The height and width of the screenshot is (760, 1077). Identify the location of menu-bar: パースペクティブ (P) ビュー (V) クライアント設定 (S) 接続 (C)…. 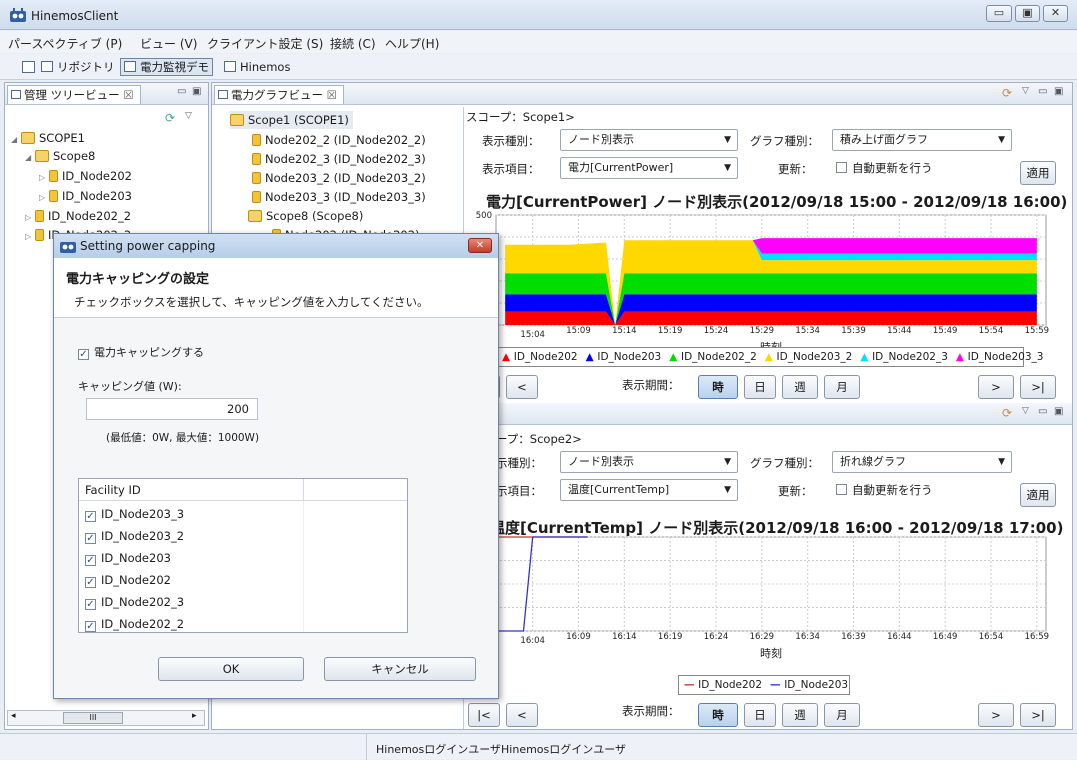
(538, 42).